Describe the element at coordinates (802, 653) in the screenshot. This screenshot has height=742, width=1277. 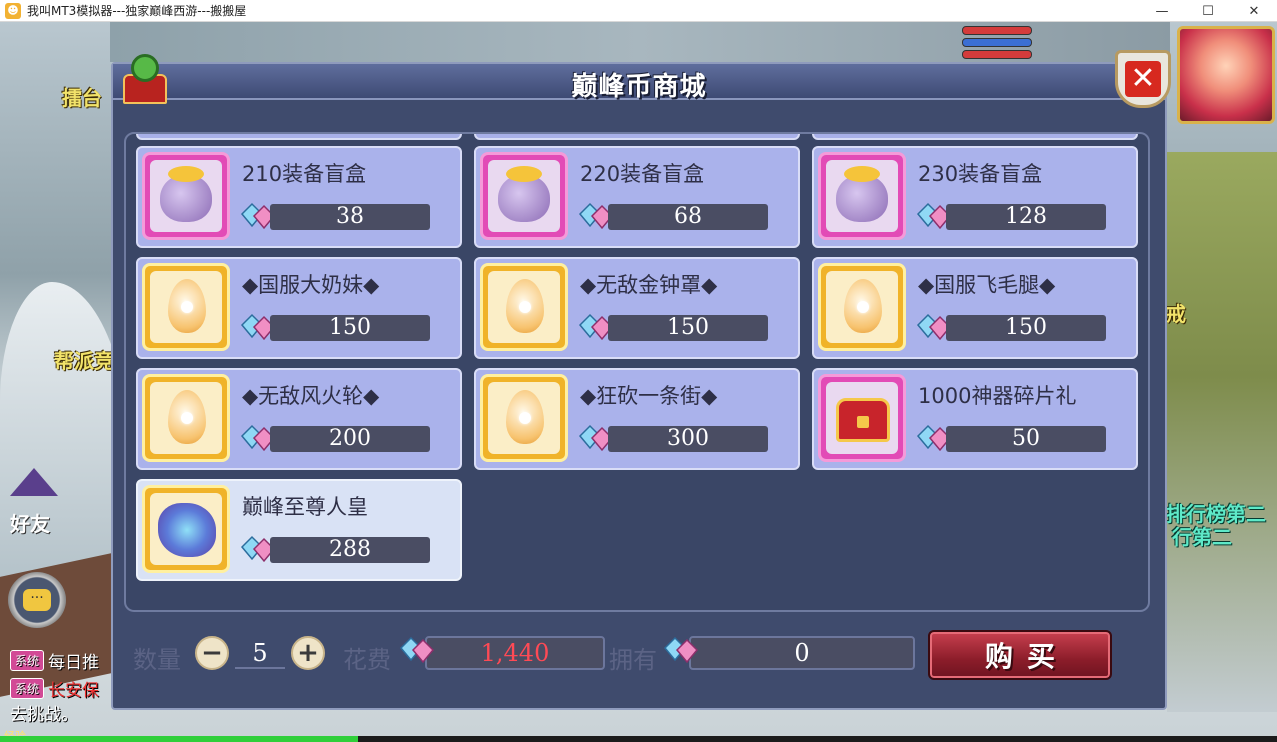
I see `owned-value: 0` at that location.